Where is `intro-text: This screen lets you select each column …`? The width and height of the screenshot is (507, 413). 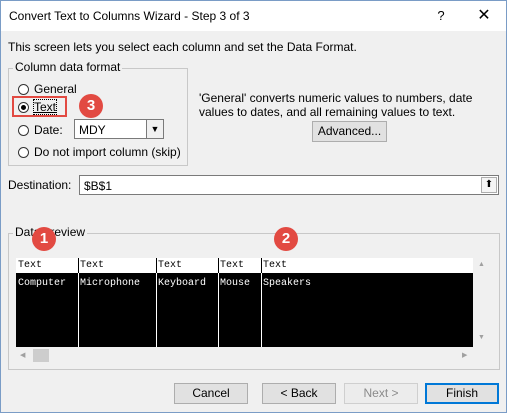 intro-text: This screen lets you select each column … is located at coordinates (182, 47).